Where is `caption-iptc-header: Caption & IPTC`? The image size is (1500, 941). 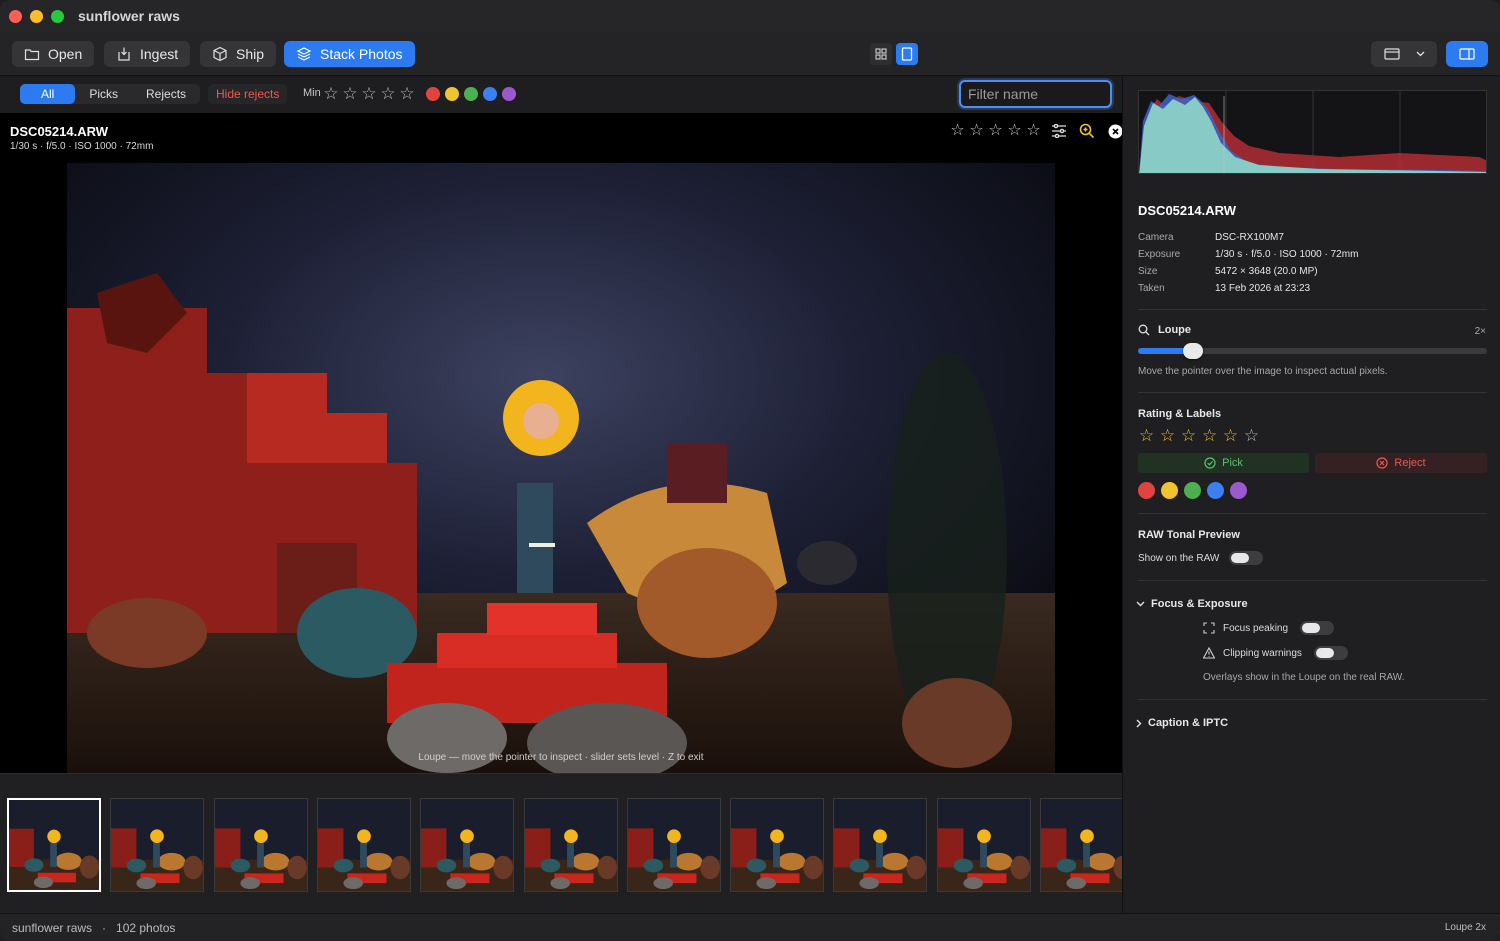
caption-iptc-header: Caption & IPTC is located at coordinates (1182, 723).